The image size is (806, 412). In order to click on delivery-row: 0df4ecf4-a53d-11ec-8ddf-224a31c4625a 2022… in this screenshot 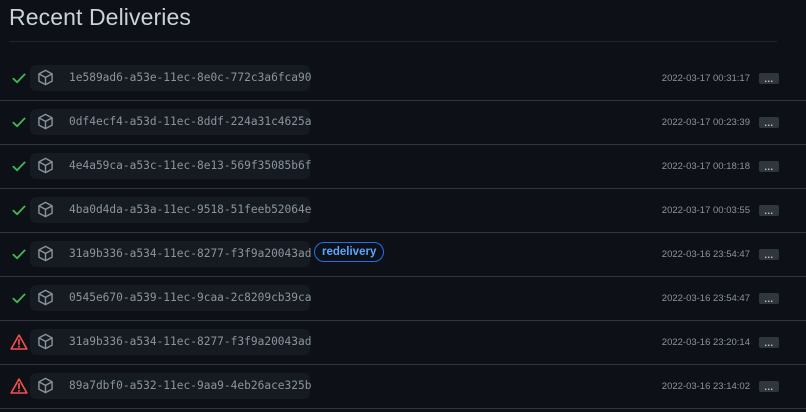, I will do `click(403, 123)`.